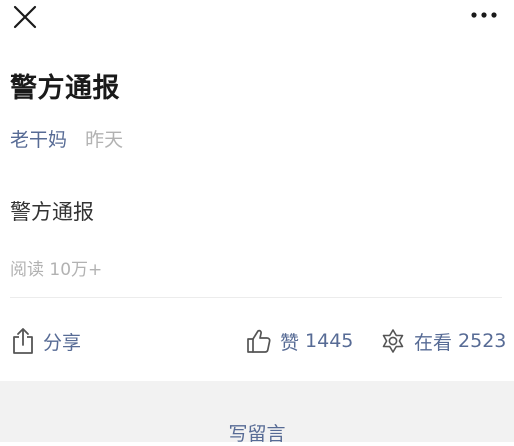 The height and width of the screenshot is (446, 514). Describe the element at coordinates (259, 341) in the screenshot. I see `thumbs-up-icon` at that location.